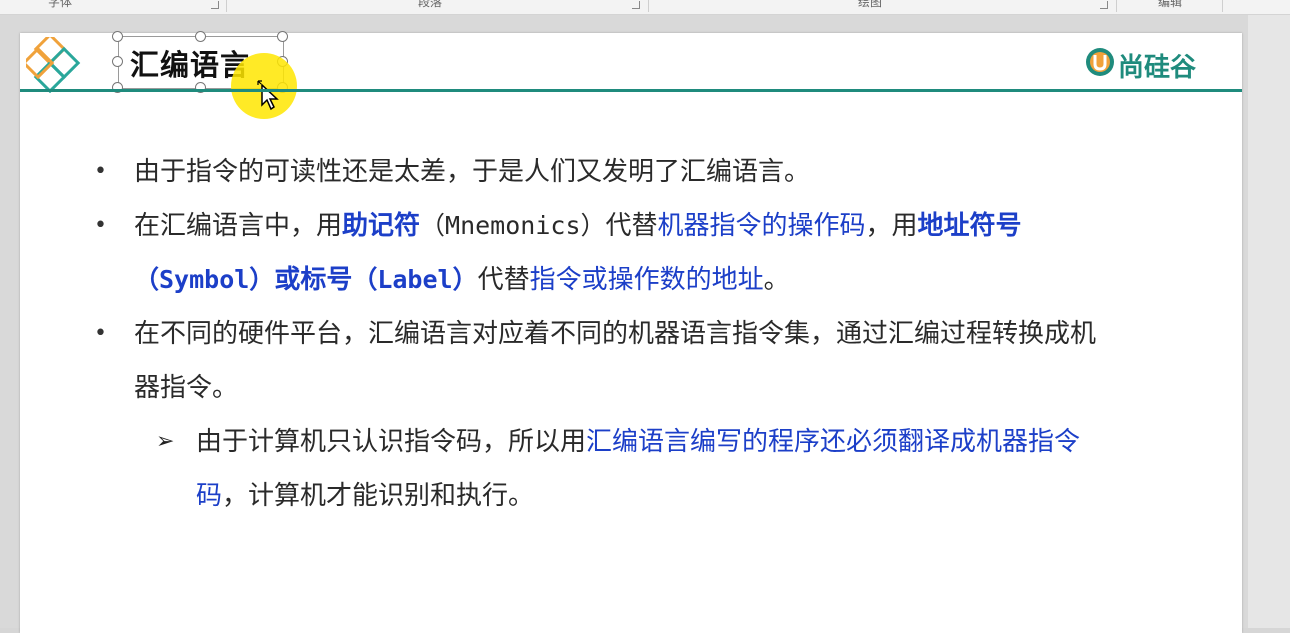 The width and height of the screenshot is (1290, 633). I want to click on title-divider-line, so click(631, 90).